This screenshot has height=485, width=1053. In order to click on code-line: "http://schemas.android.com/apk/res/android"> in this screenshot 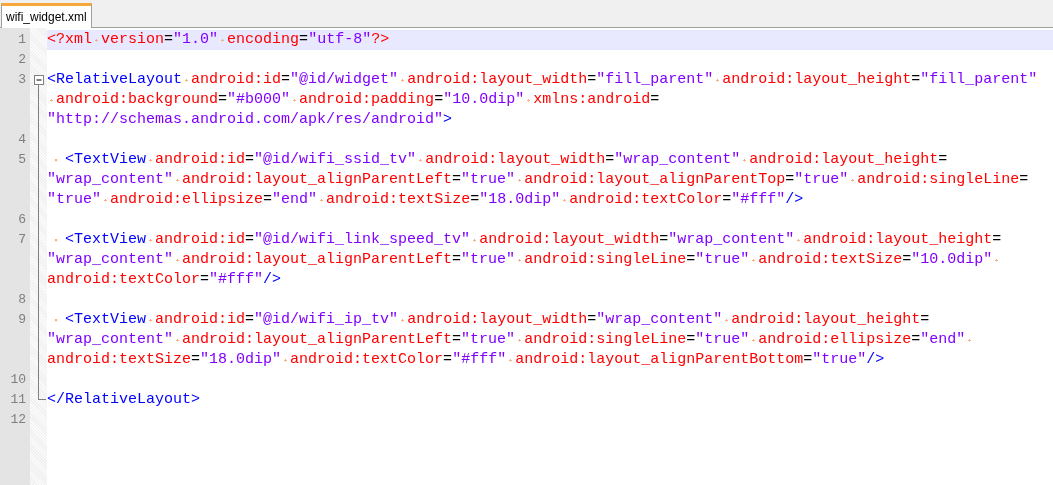, I will do `click(250, 120)`.